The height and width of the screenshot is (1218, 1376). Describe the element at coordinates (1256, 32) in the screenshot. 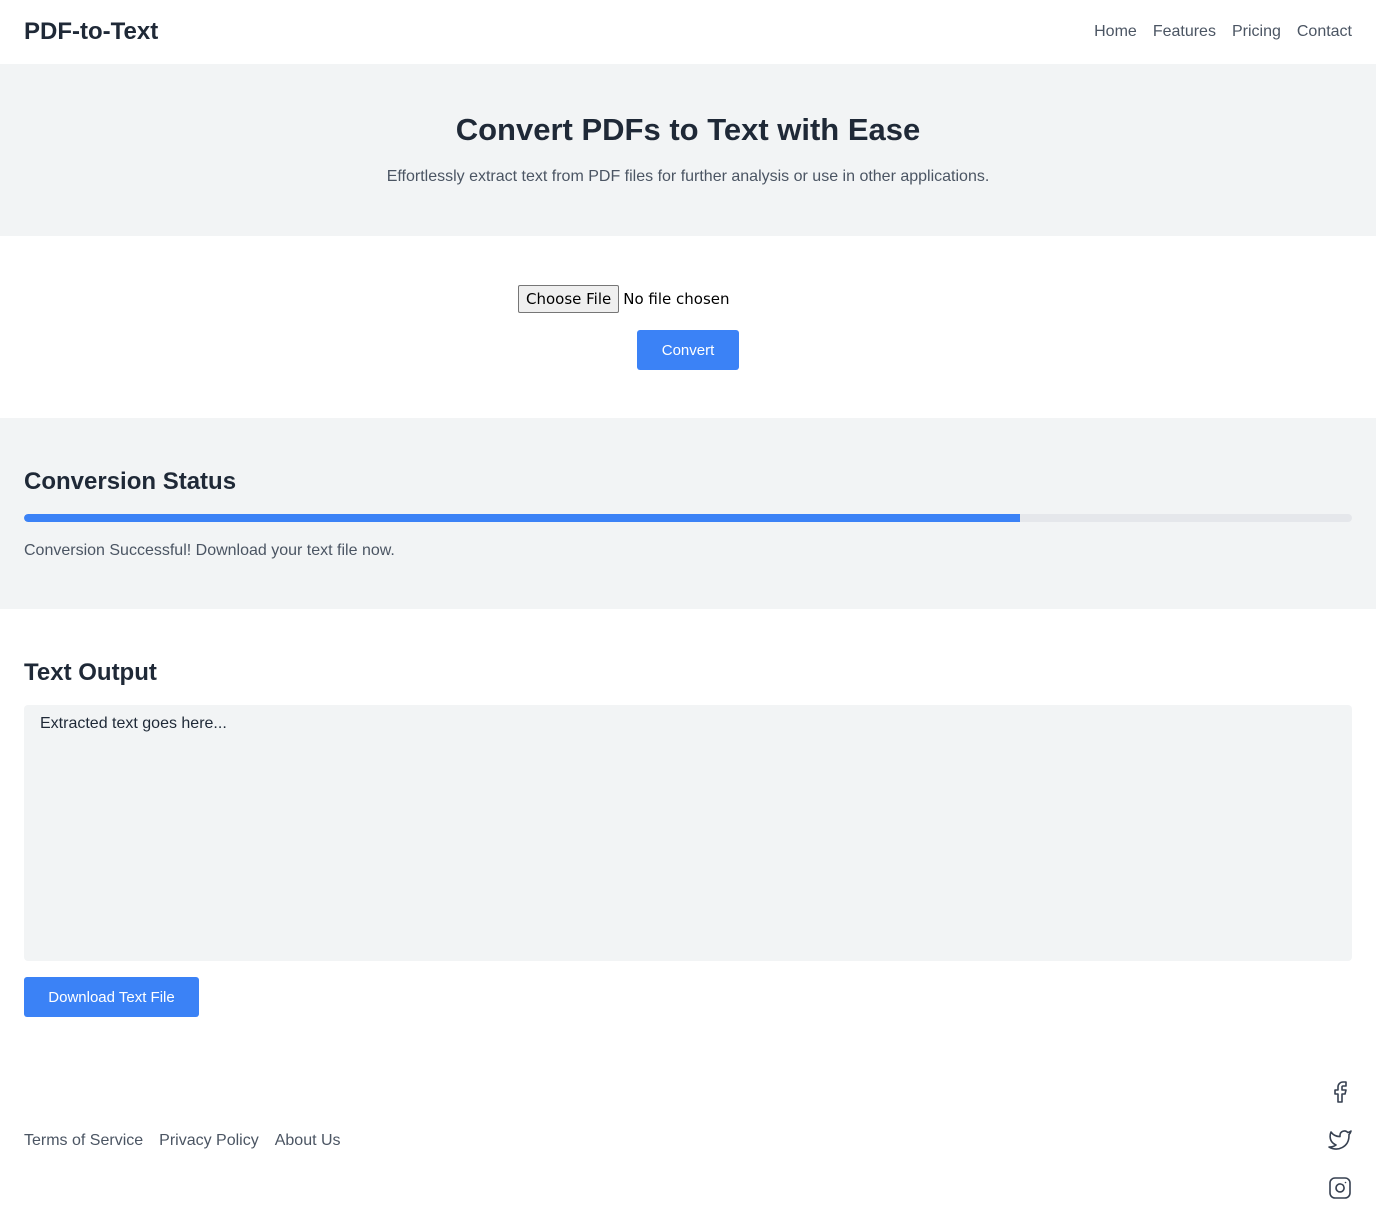

I see `nav-pricing-link: Pricing` at that location.